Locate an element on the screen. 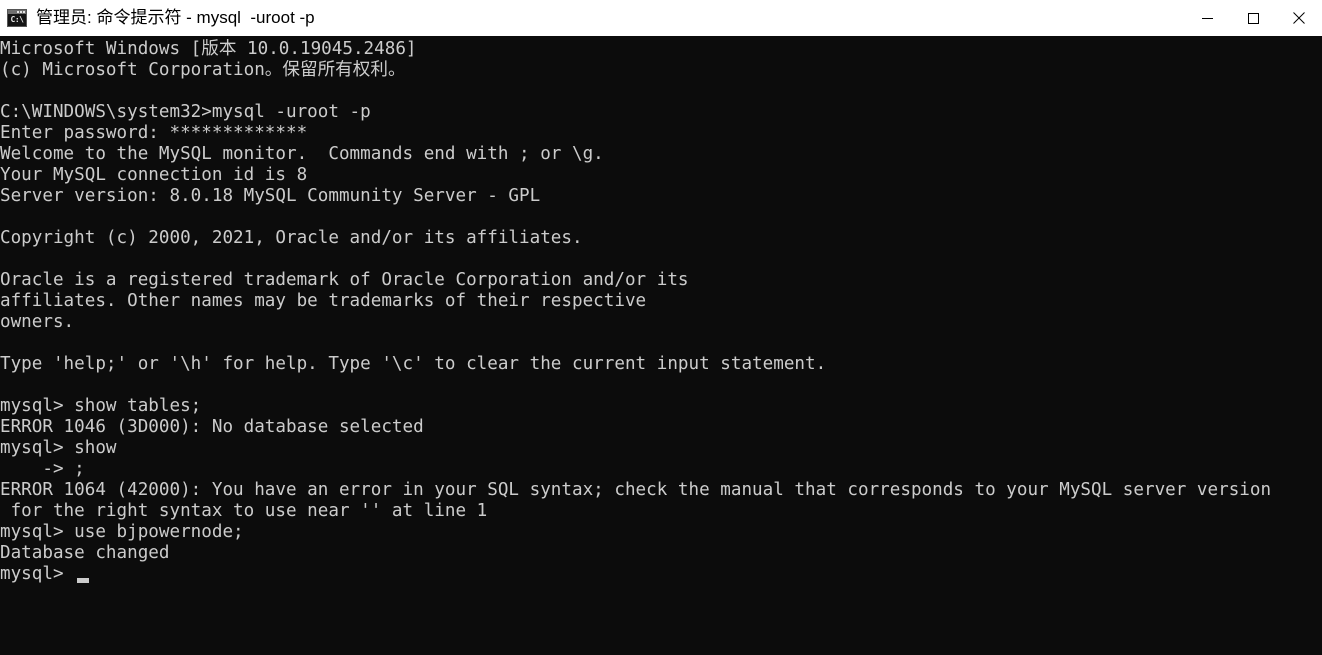 The height and width of the screenshot is (655, 1322). close-button is located at coordinates (1299, 18).